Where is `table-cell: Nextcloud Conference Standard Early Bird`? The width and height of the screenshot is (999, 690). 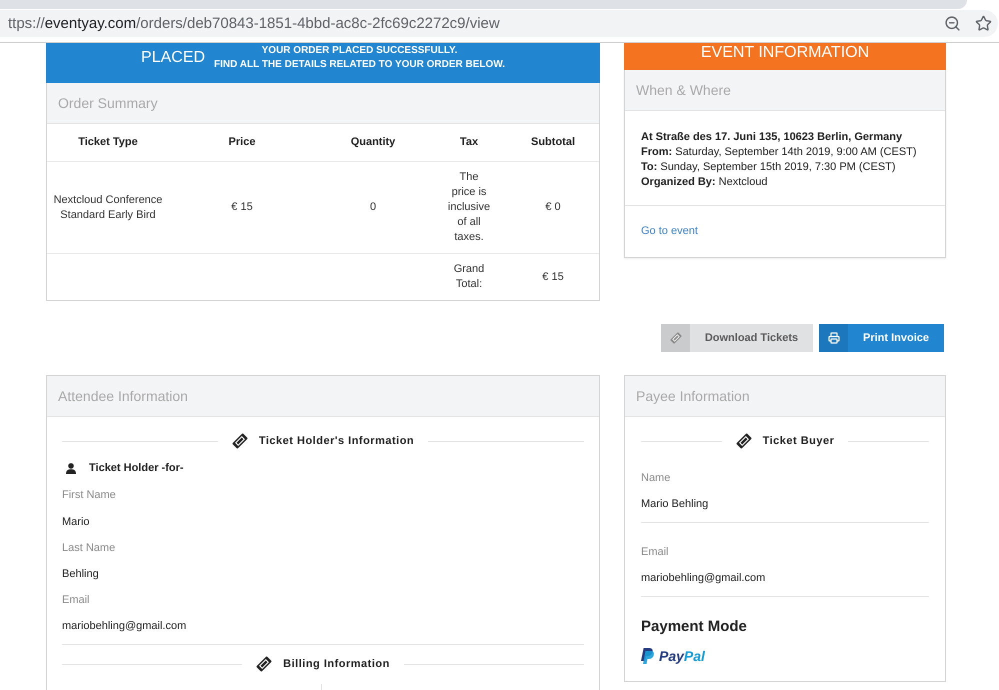 table-cell: Nextcloud Conference Standard Early Bird is located at coordinates (108, 208).